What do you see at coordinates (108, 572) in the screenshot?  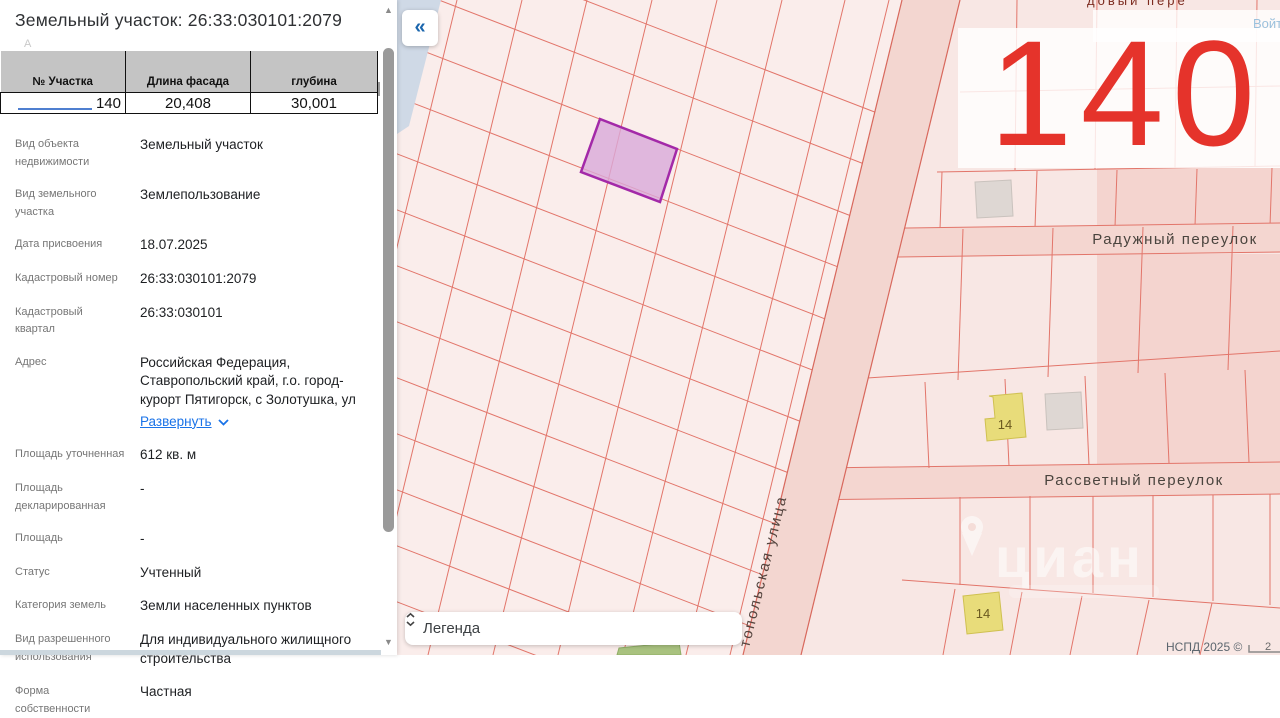 I see `field-status: Статус Учтенный` at bounding box center [108, 572].